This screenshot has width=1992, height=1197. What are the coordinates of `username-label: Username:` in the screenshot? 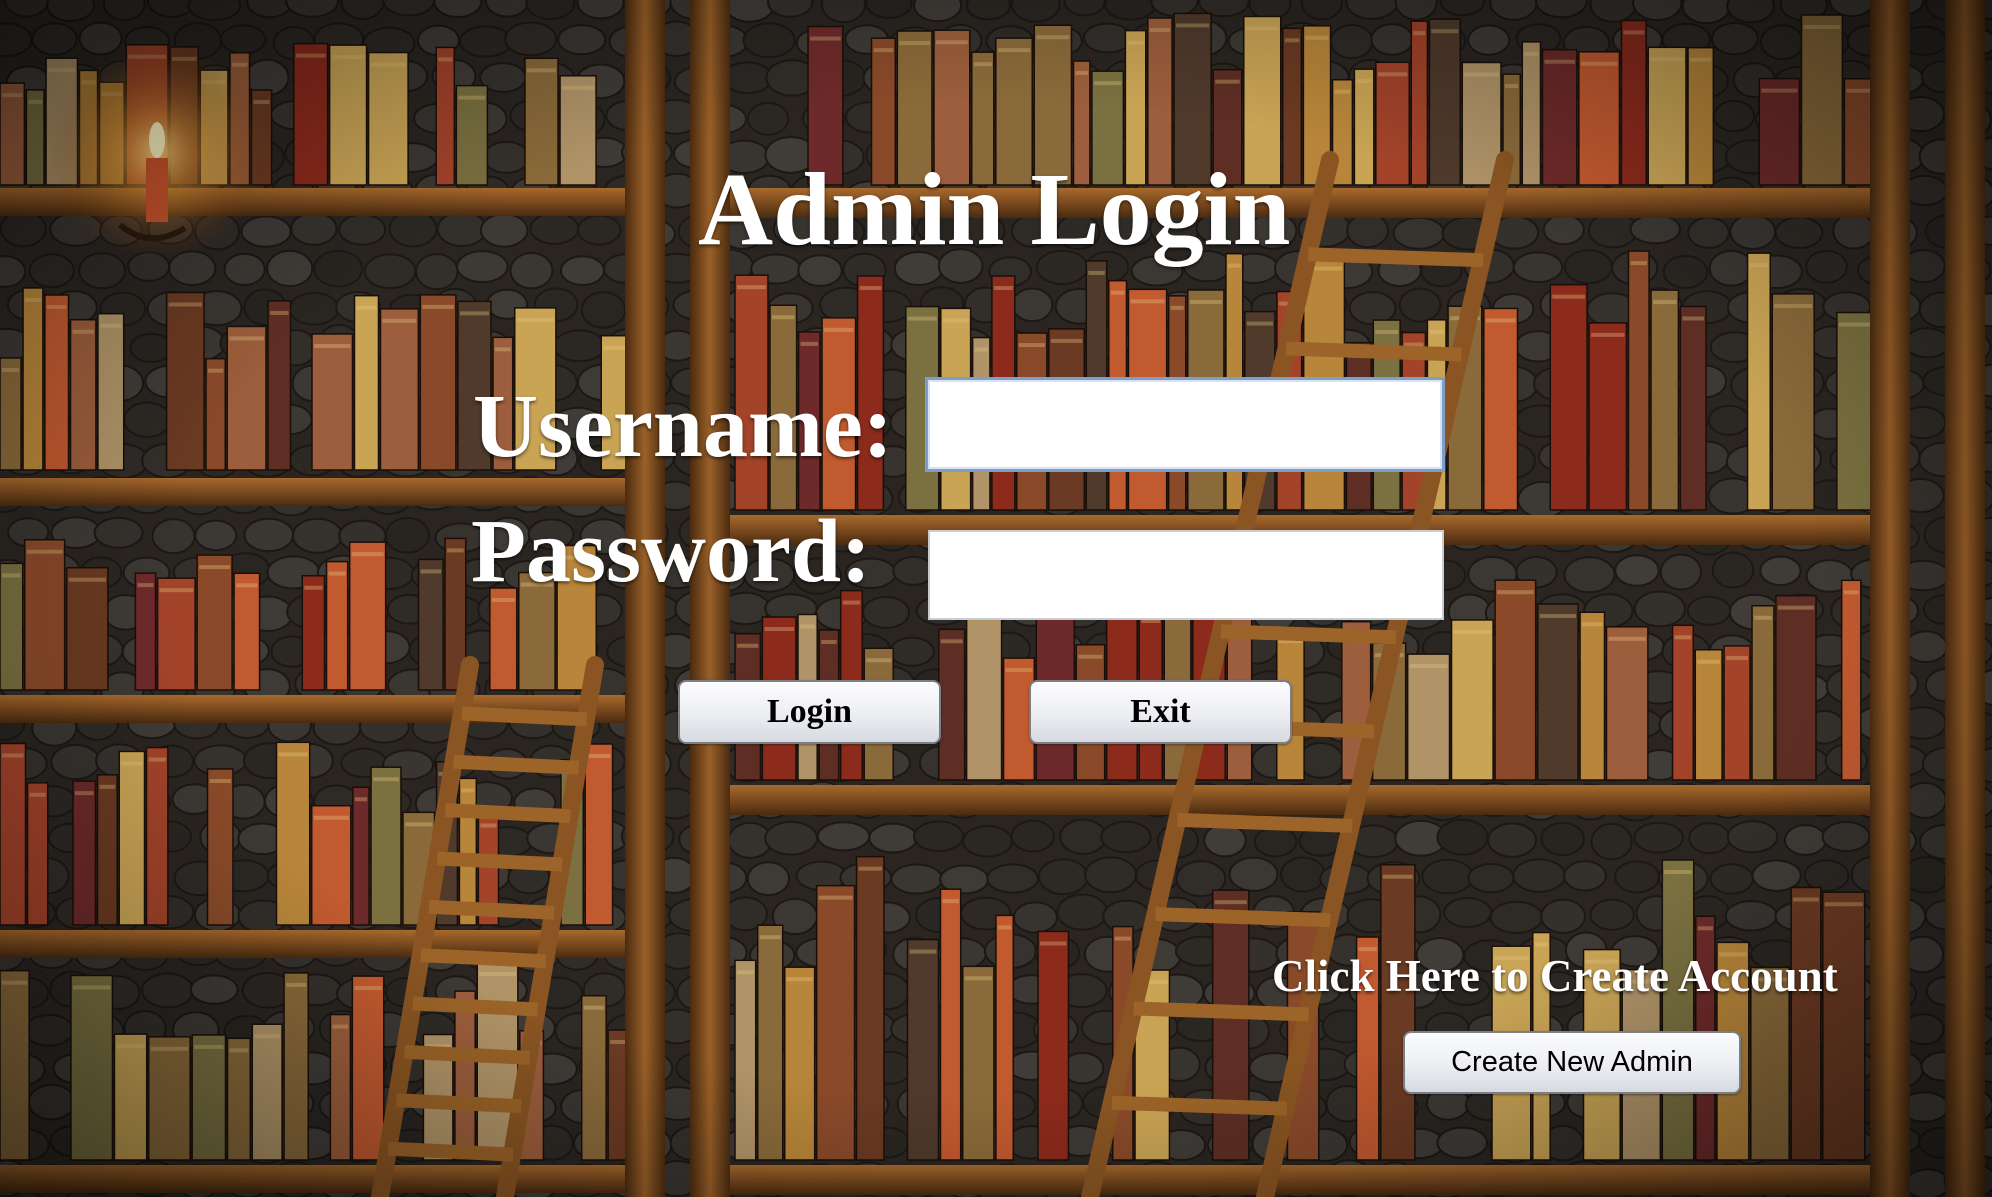 It's located at (683, 426).